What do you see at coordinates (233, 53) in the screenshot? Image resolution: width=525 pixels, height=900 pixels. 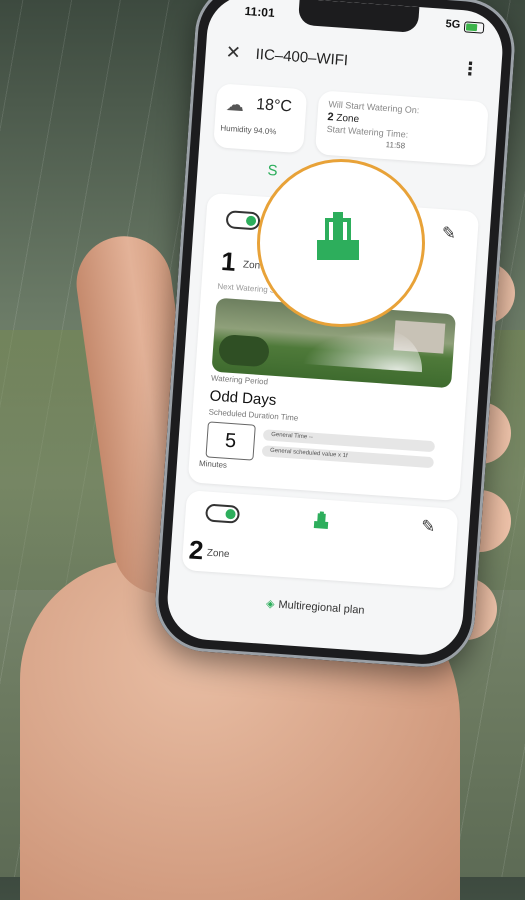 I see `close-icon: ✕` at bounding box center [233, 53].